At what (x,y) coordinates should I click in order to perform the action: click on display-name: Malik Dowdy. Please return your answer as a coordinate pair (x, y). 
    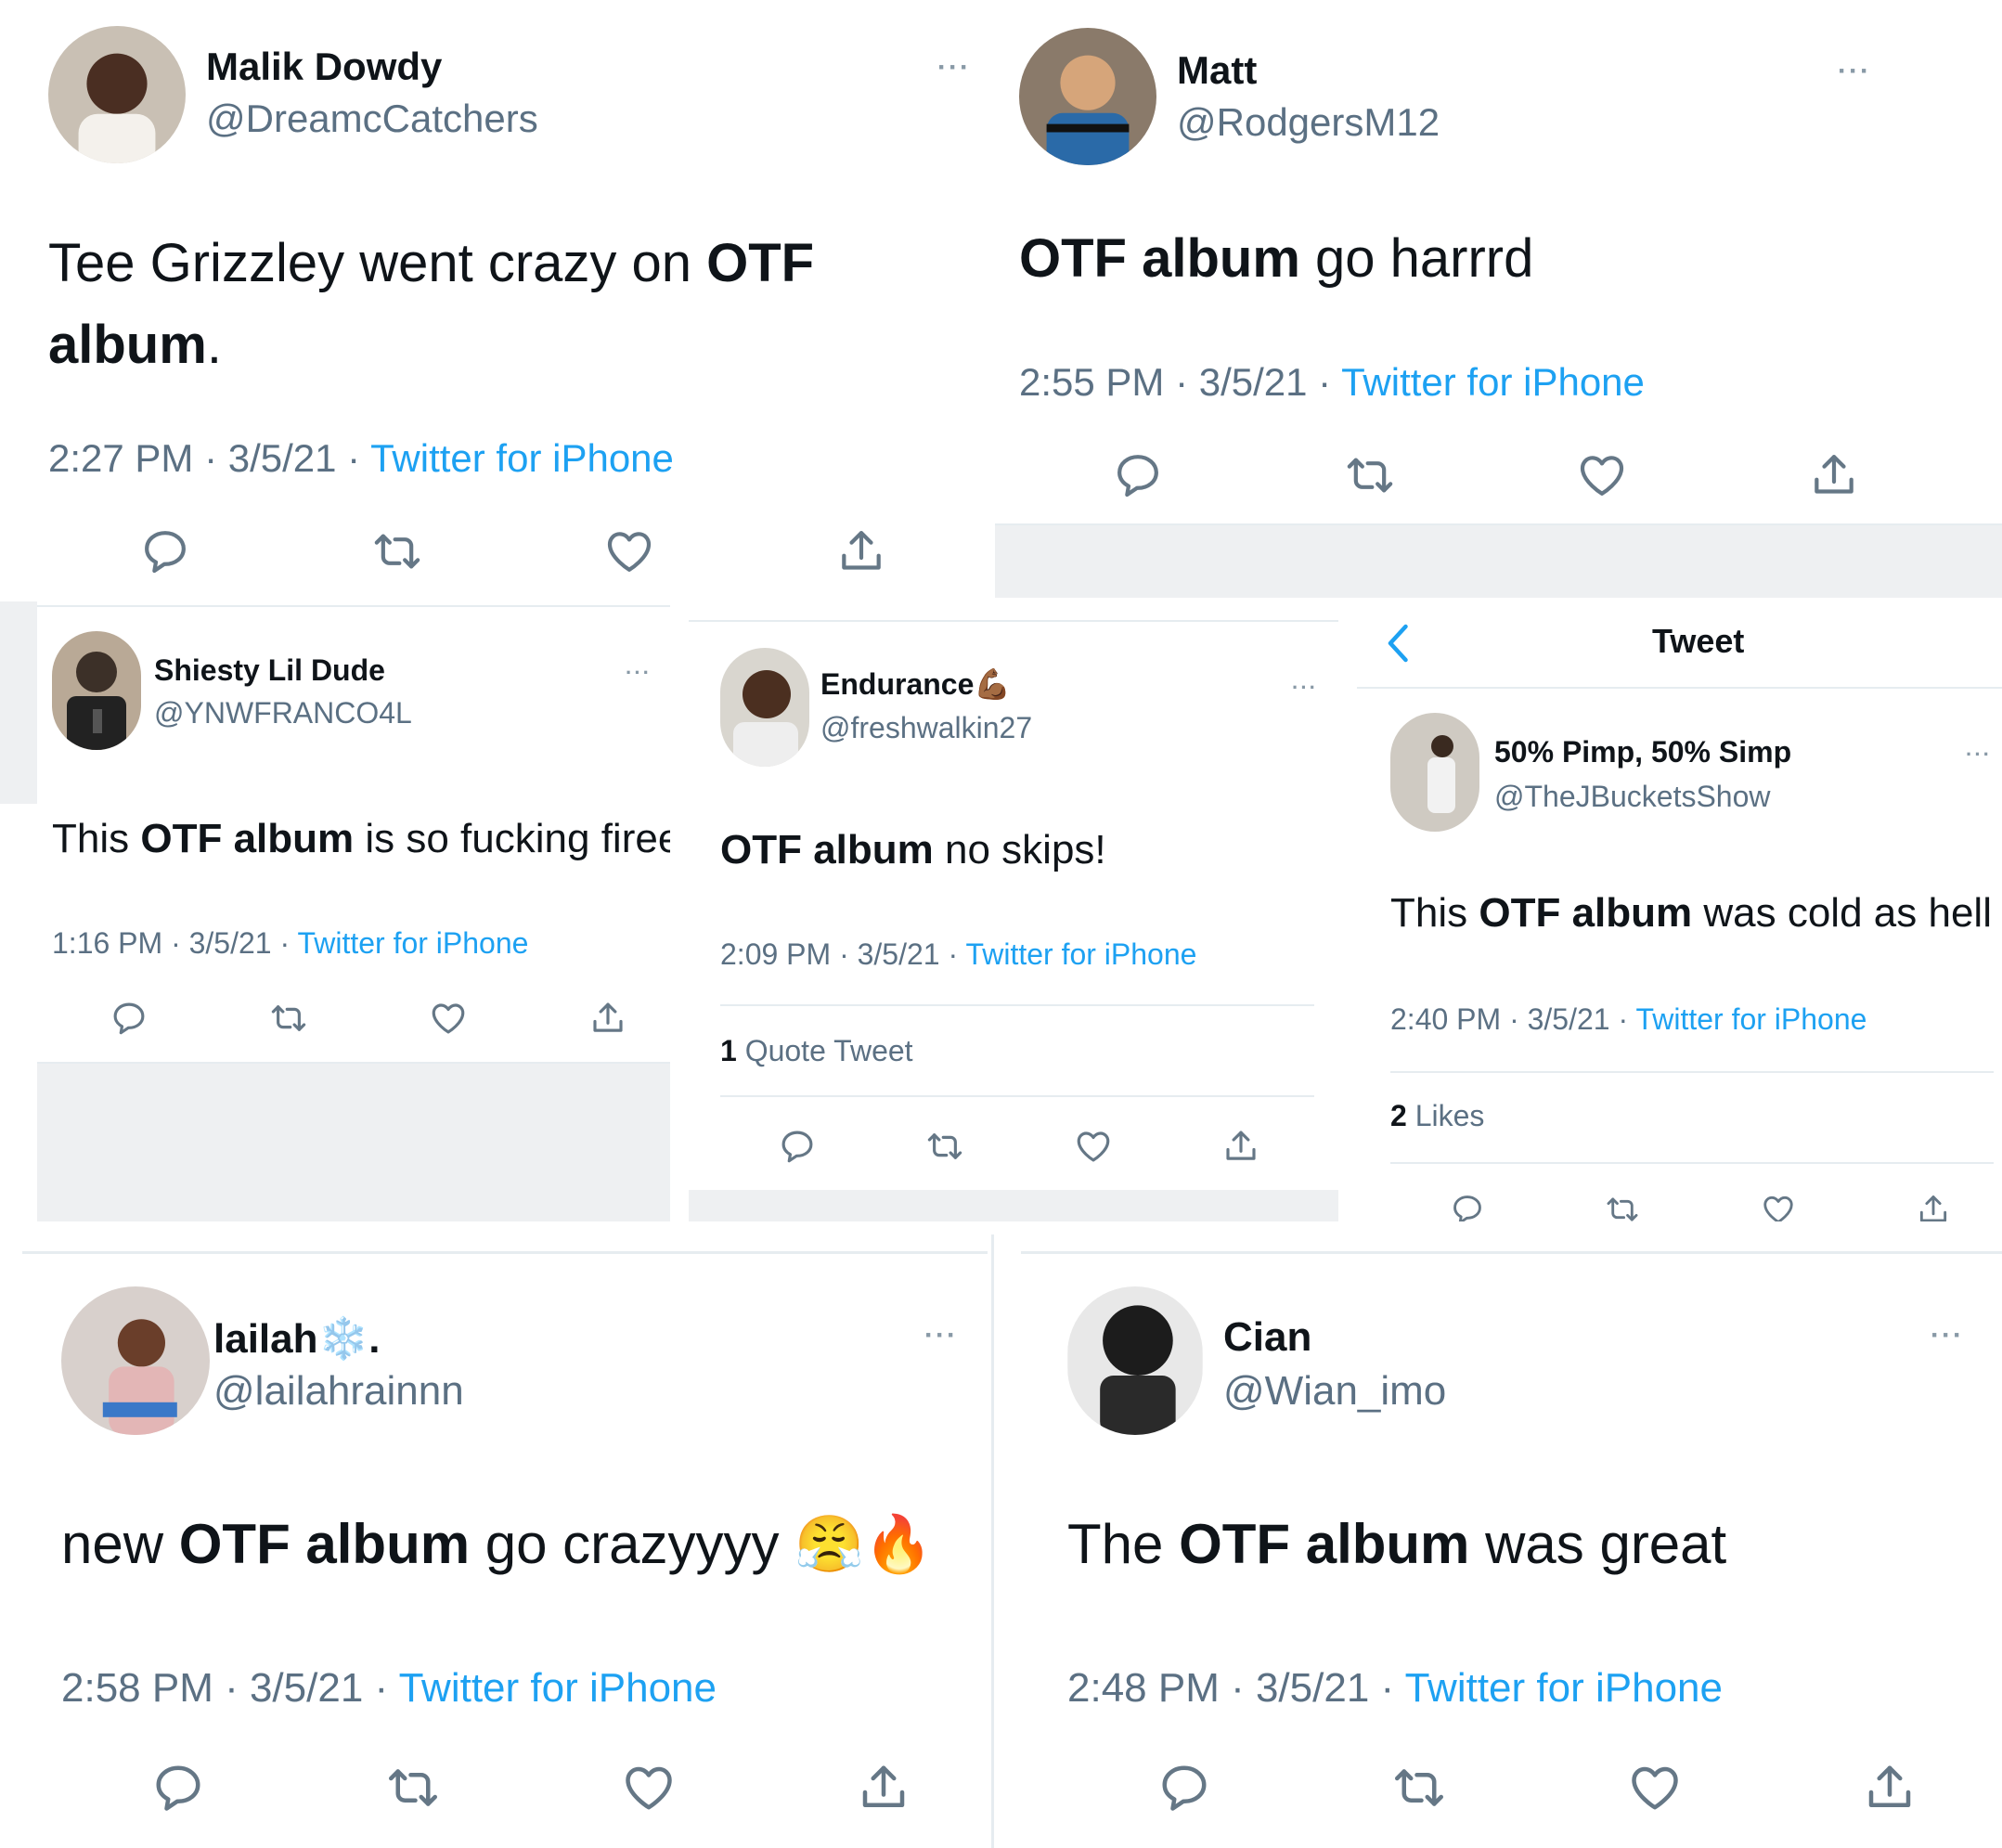
    Looking at the image, I should click on (324, 67).